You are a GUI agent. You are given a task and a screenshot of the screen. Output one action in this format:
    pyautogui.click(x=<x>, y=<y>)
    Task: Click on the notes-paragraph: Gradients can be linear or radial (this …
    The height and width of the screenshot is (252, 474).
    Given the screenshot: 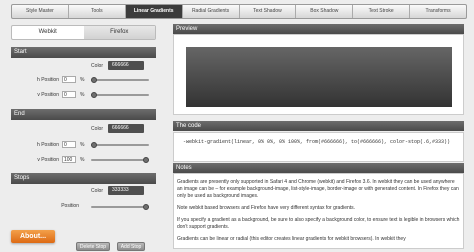 What is the action you would take?
    pyautogui.click(x=291, y=239)
    